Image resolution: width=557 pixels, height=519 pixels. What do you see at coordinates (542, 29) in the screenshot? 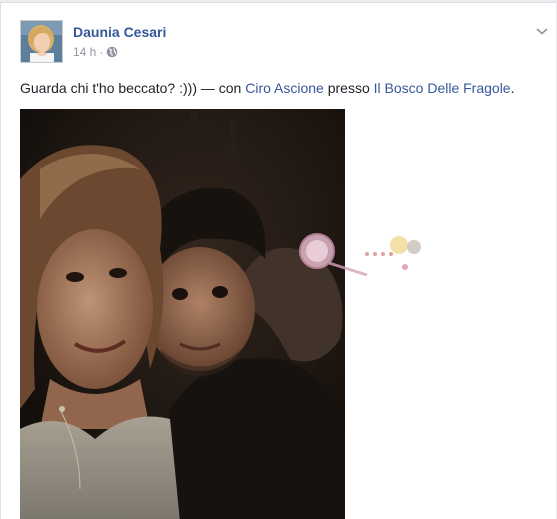
I see `chevron-down-icon` at bounding box center [542, 29].